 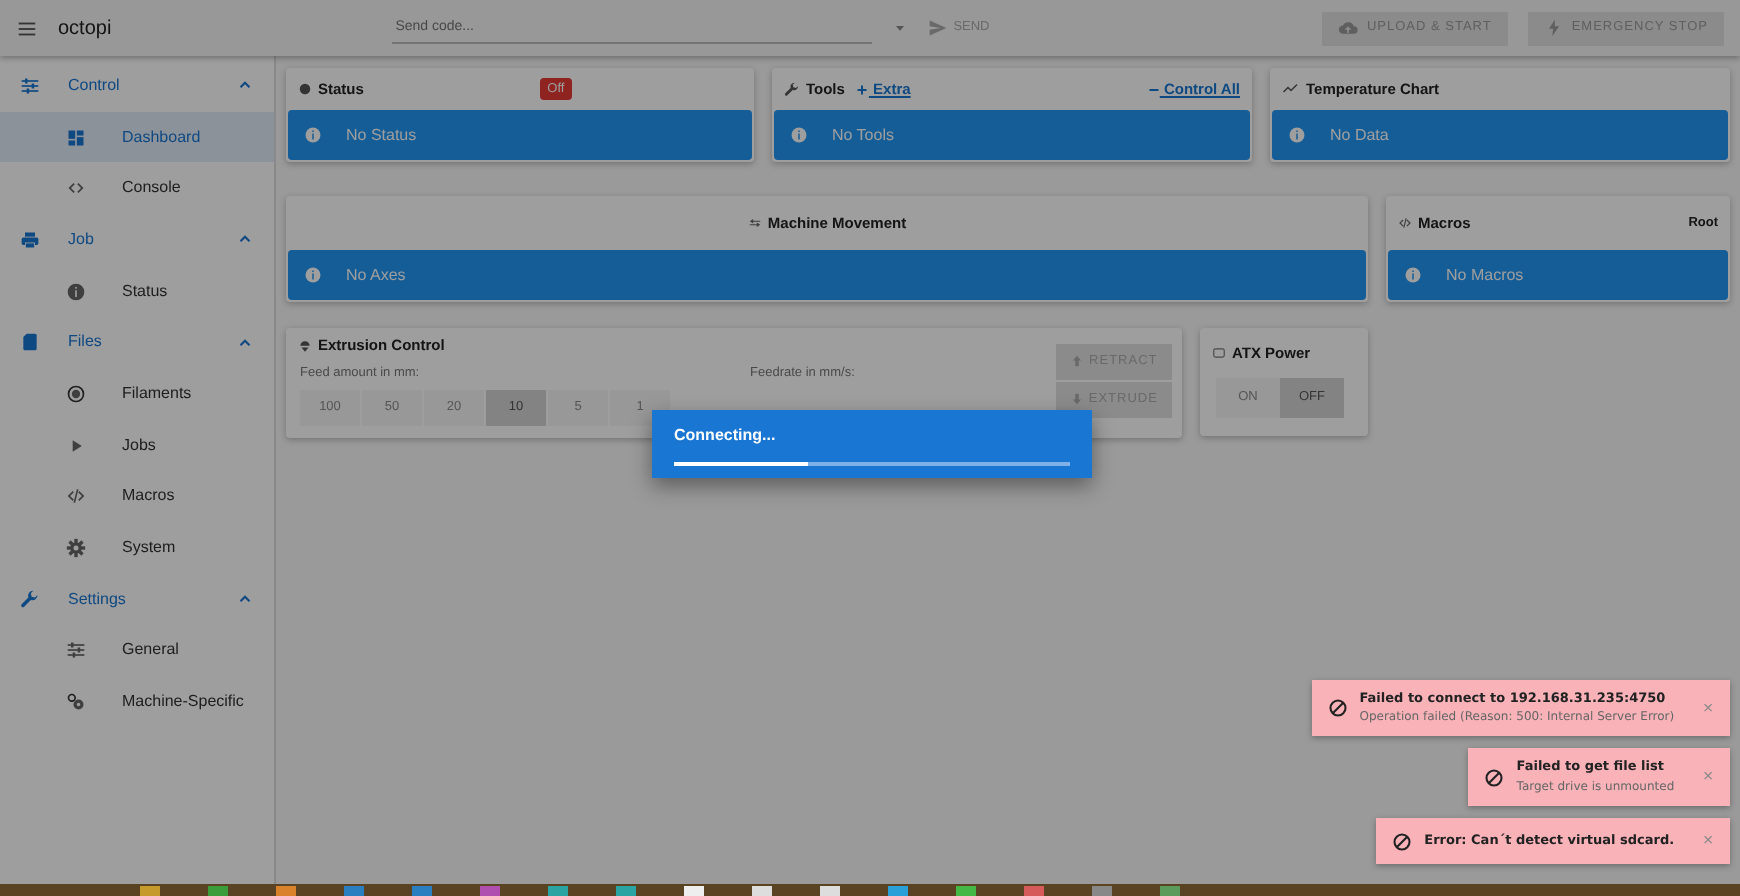 What do you see at coordinates (937, 28) in the screenshot?
I see `send-icon` at bounding box center [937, 28].